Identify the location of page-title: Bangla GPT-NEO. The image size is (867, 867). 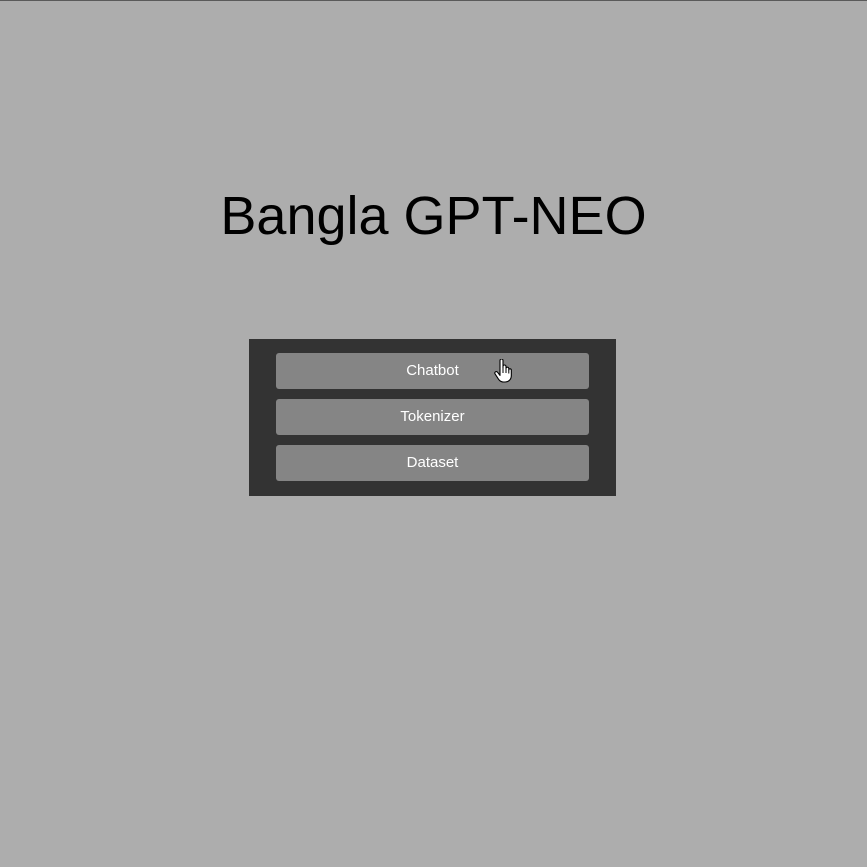
(433, 216).